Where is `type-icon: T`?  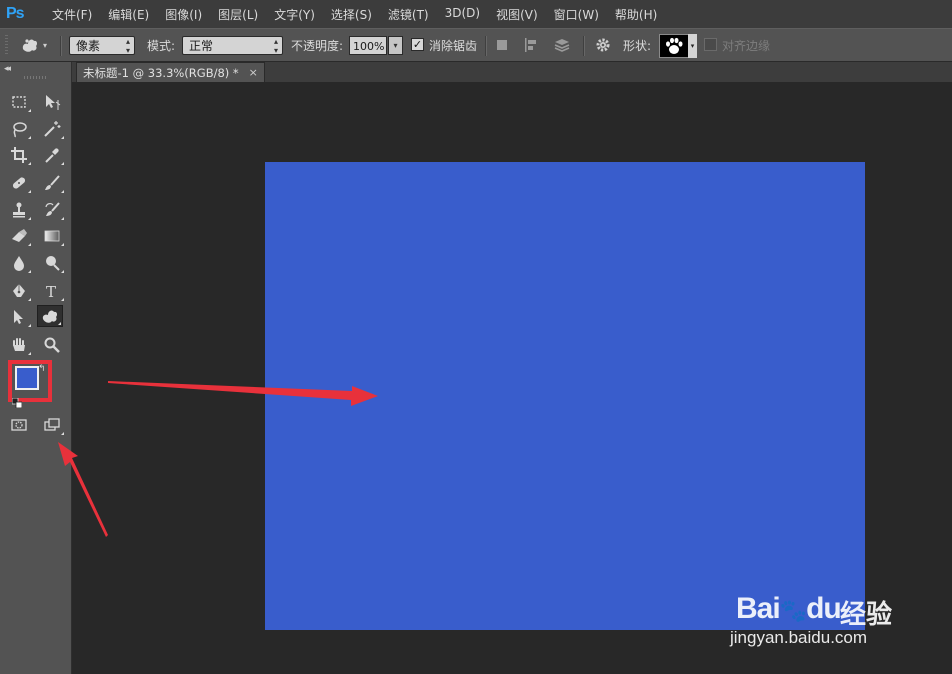
type-icon: T is located at coordinates (51, 291).